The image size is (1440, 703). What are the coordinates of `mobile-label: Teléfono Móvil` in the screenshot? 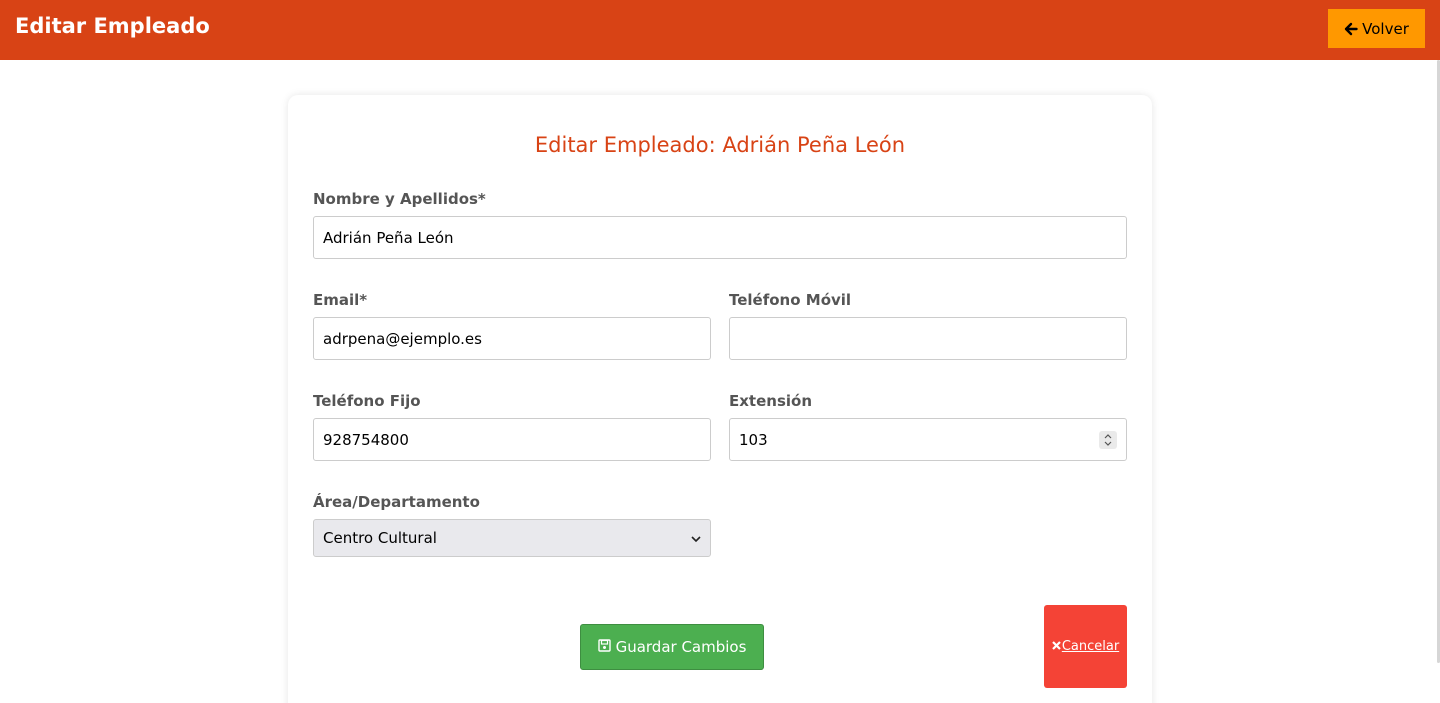 It's located at (790, 300).